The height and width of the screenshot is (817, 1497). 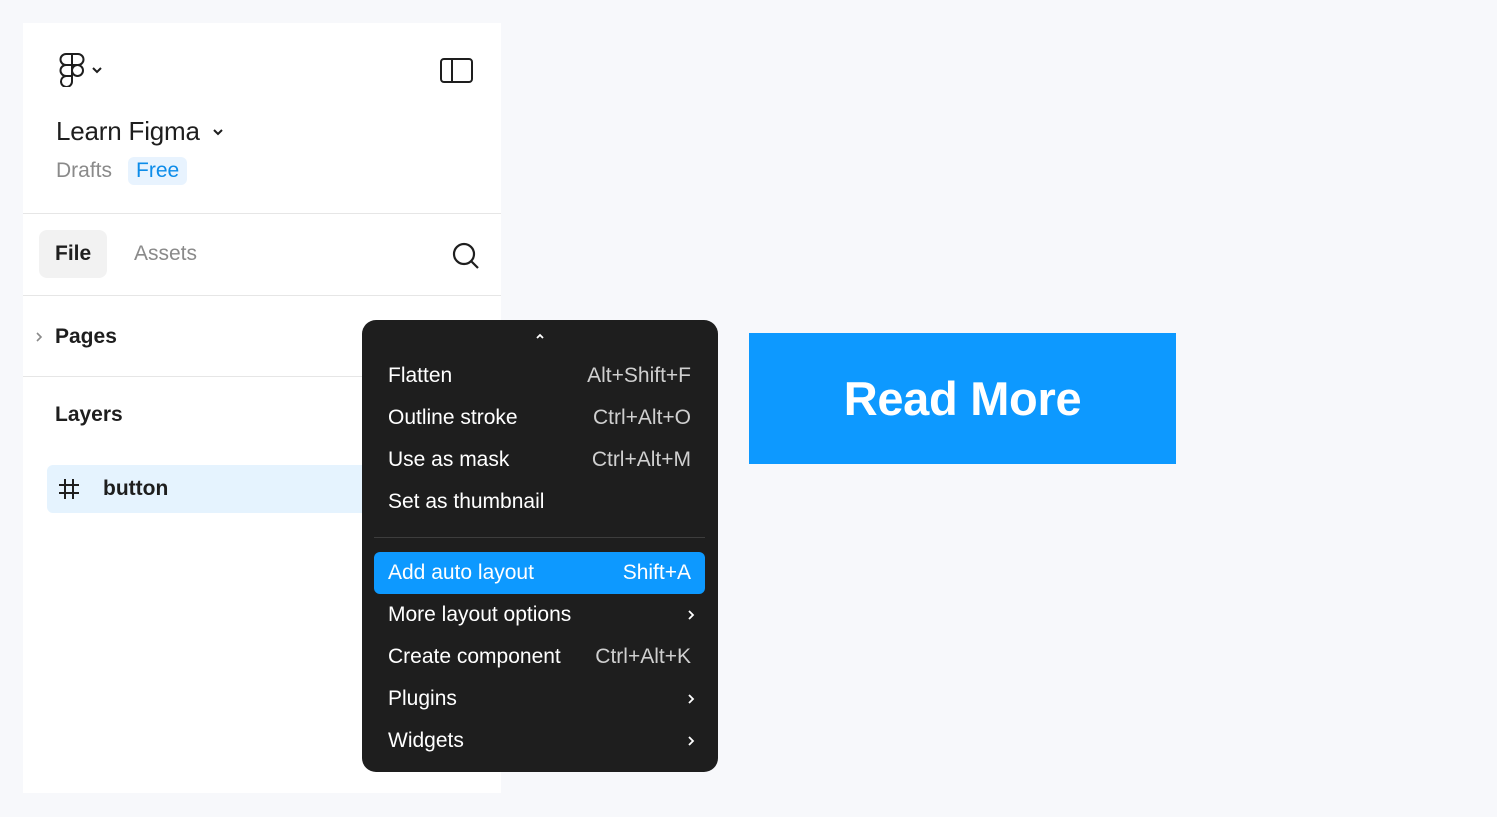 What do you see at coordinates (69, 489) in the screenshot?
I see `frame-icon` at bounding box center [69, 489].